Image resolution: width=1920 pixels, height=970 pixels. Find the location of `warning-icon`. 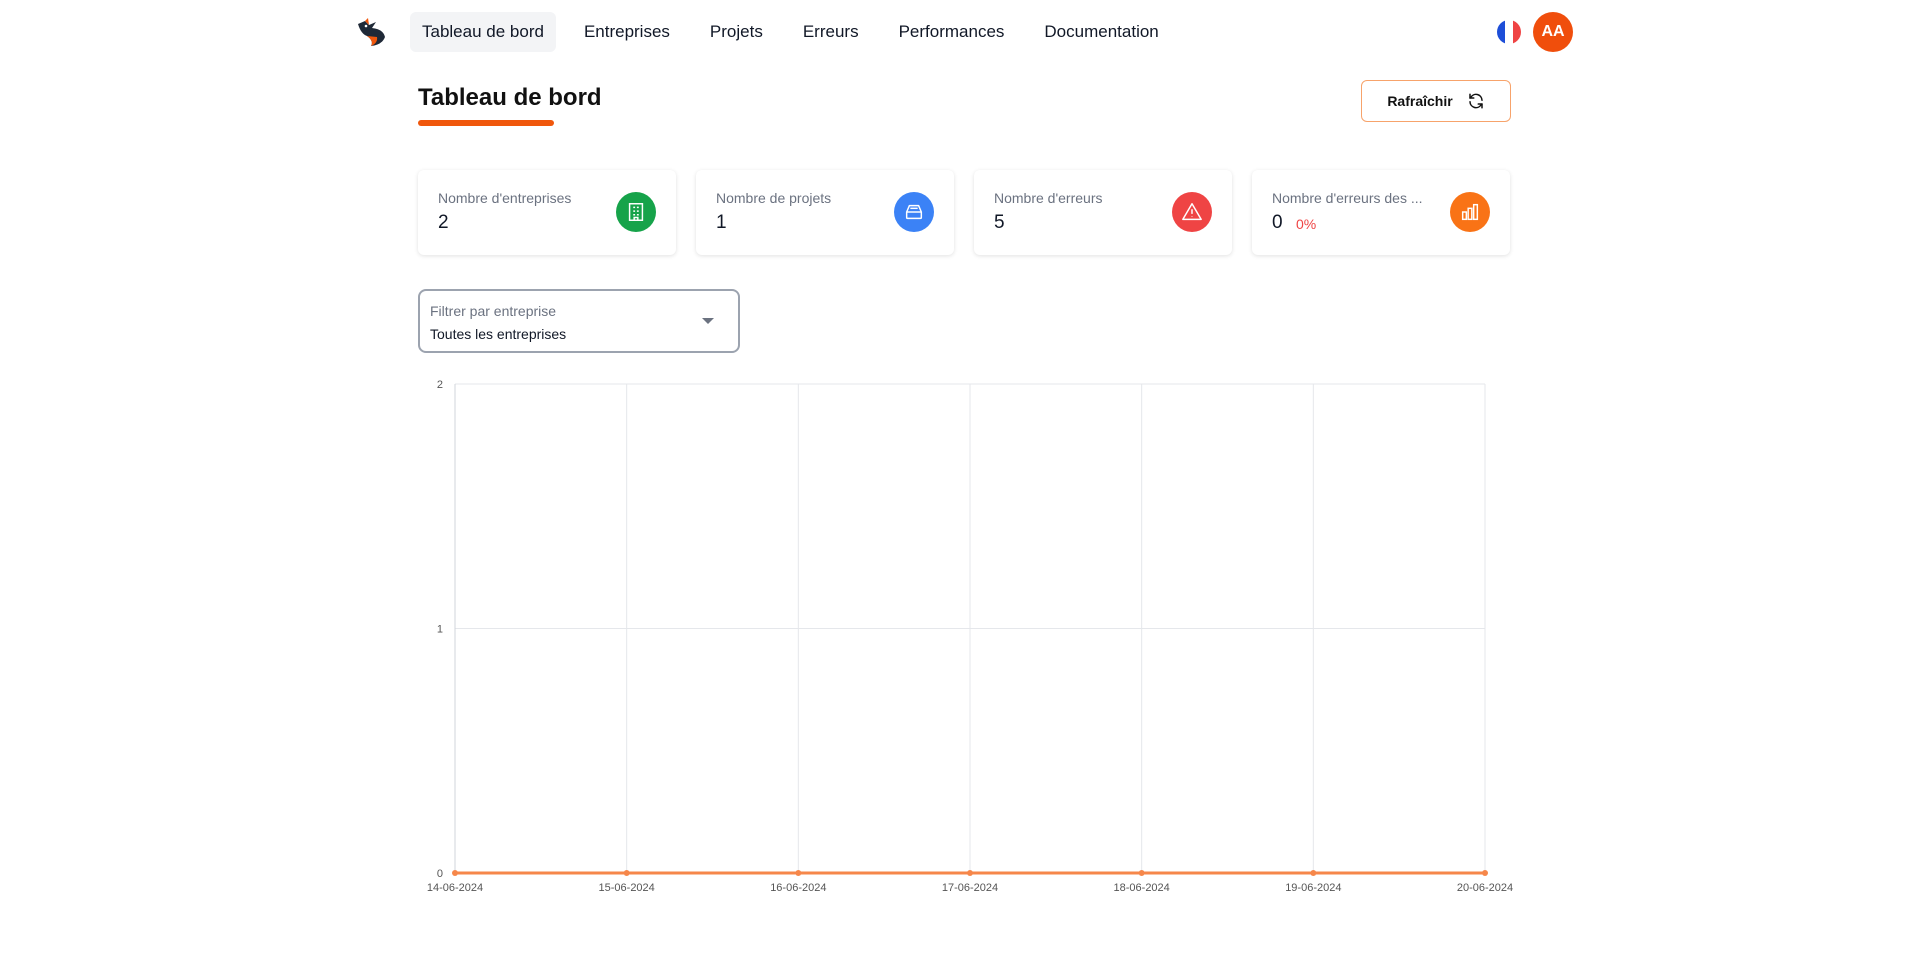

warning-icon is located at coordinates (1192, 212).